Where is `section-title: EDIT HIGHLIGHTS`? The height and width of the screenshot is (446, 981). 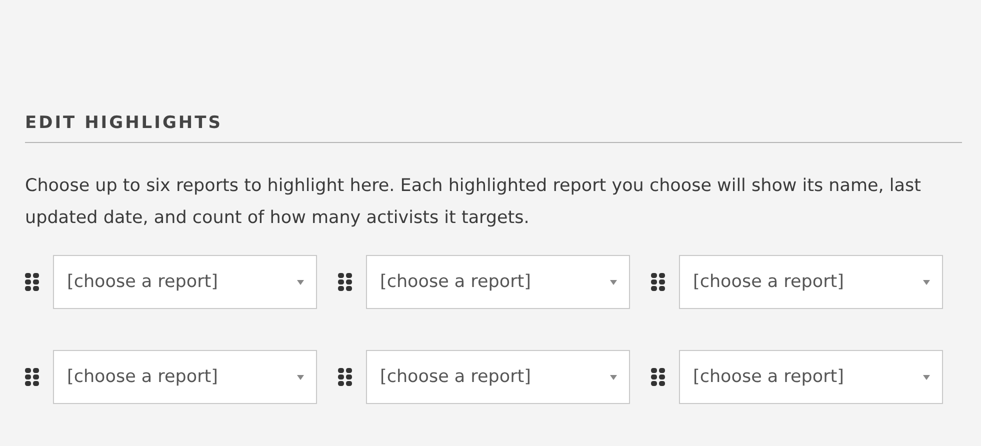
section-title: EDIT HIGHLIGHTS is located at coordinates (124, 123).